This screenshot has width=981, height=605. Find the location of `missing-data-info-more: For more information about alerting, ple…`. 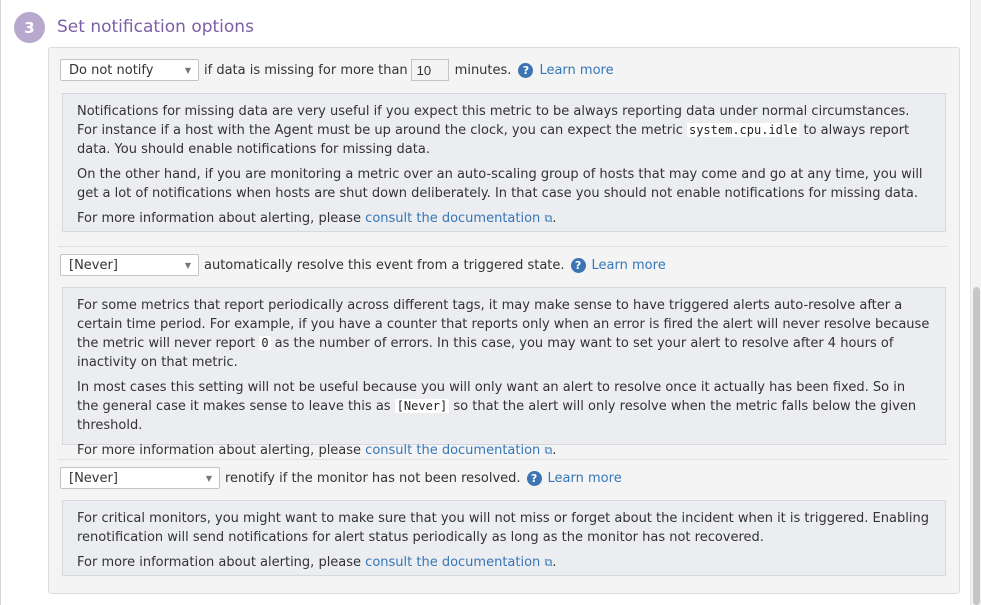

missing-data-info-more: For more information about alerting, ple… is located at coordinates (503, 218).